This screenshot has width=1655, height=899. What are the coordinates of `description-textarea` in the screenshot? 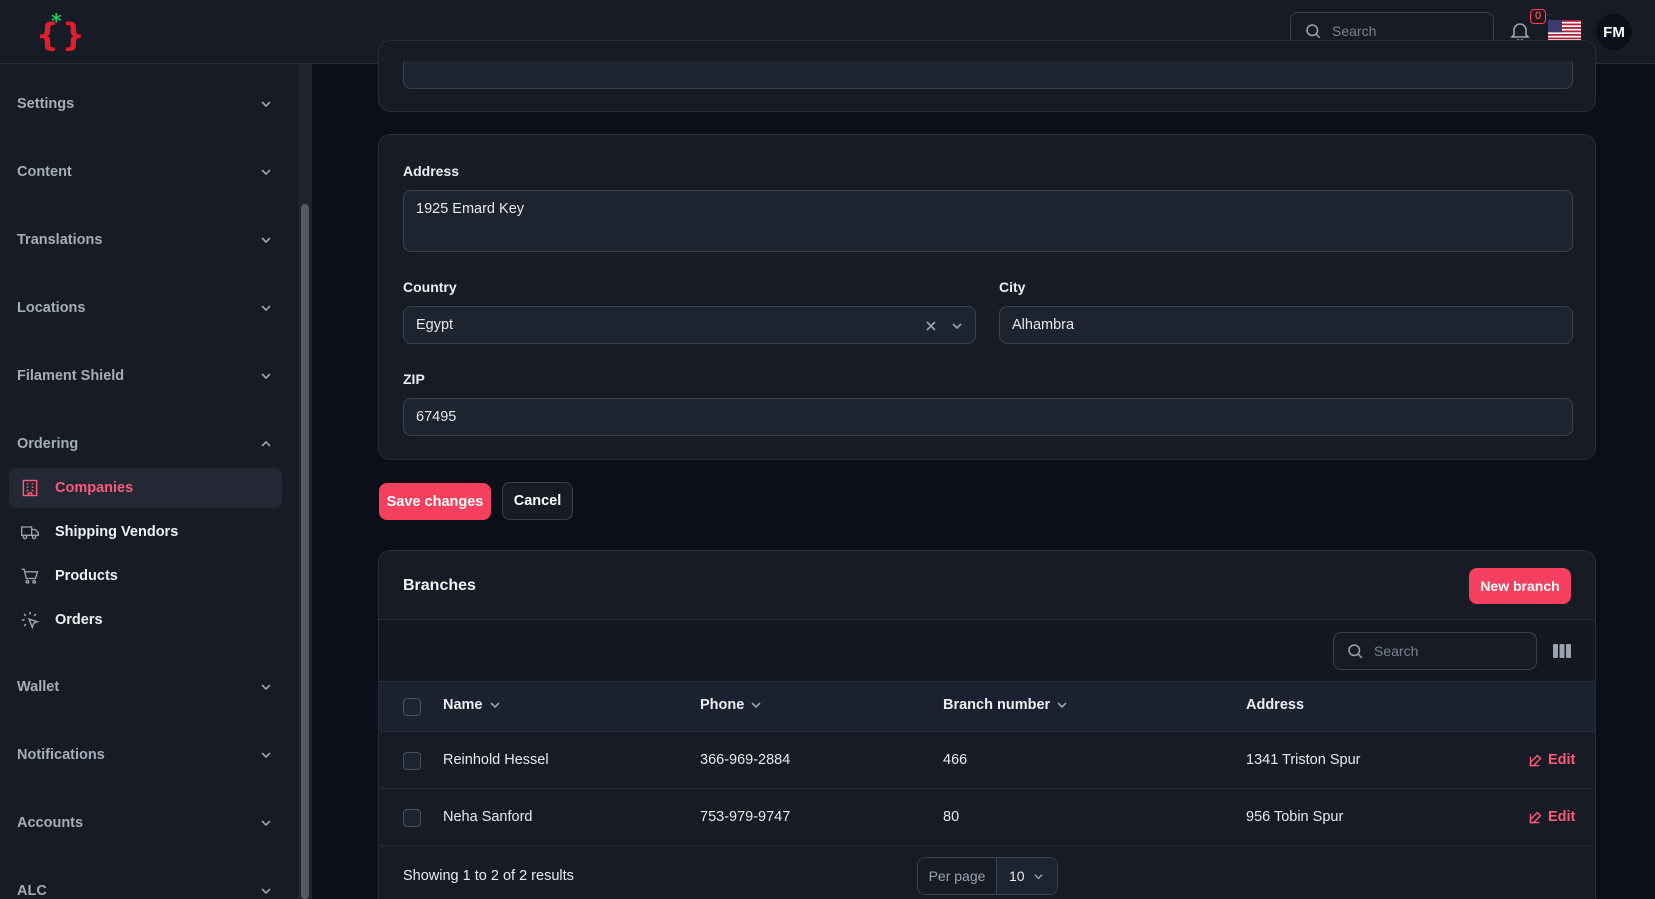 It's located at (988, 75).